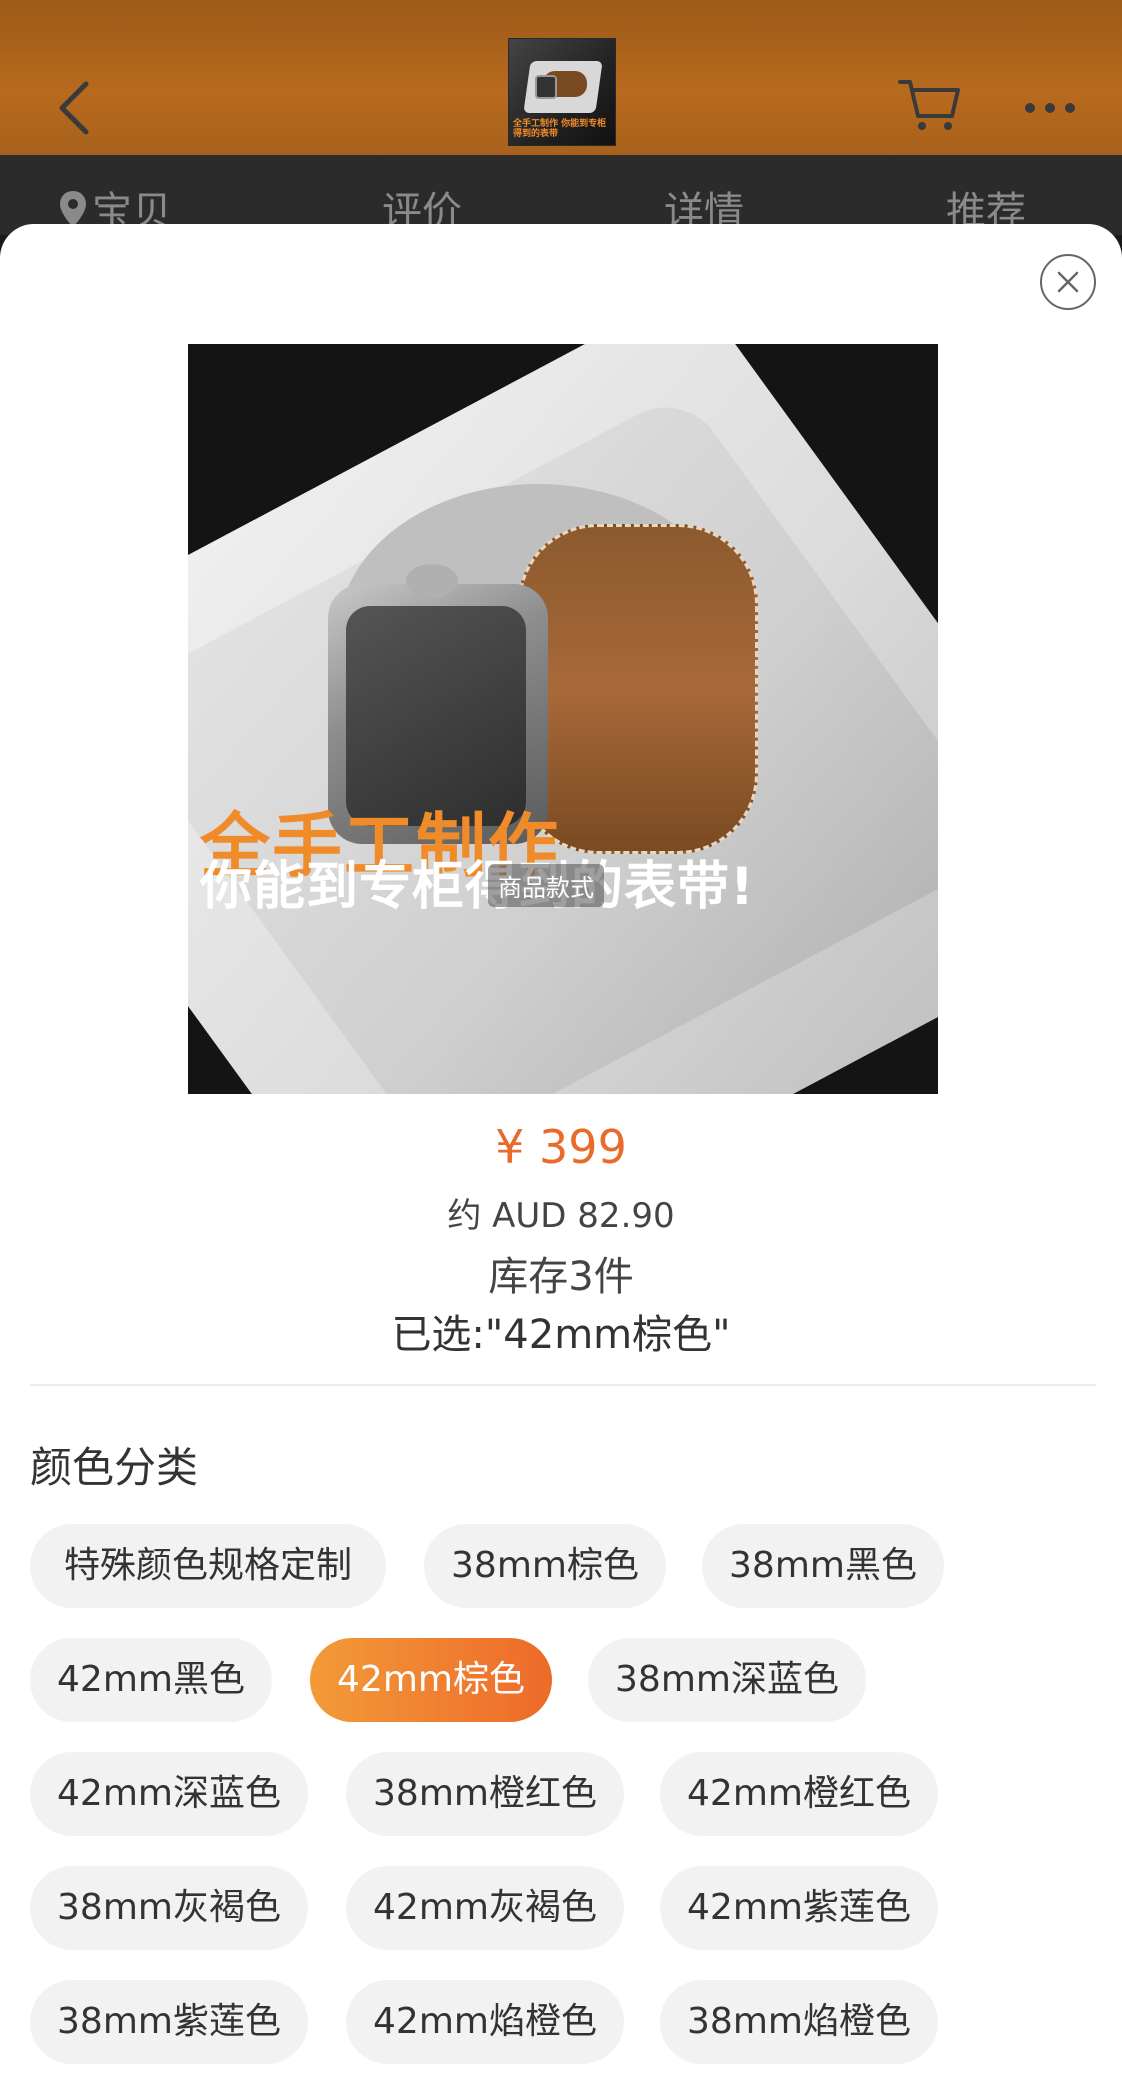  I want to click on more-icon, so click(1050, 107).